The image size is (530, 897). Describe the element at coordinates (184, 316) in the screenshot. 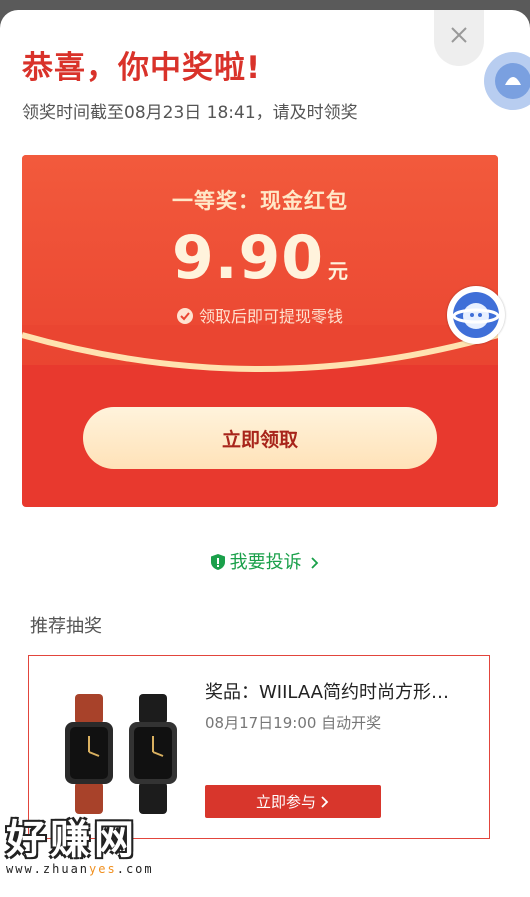

I see `check-icon` at that location.